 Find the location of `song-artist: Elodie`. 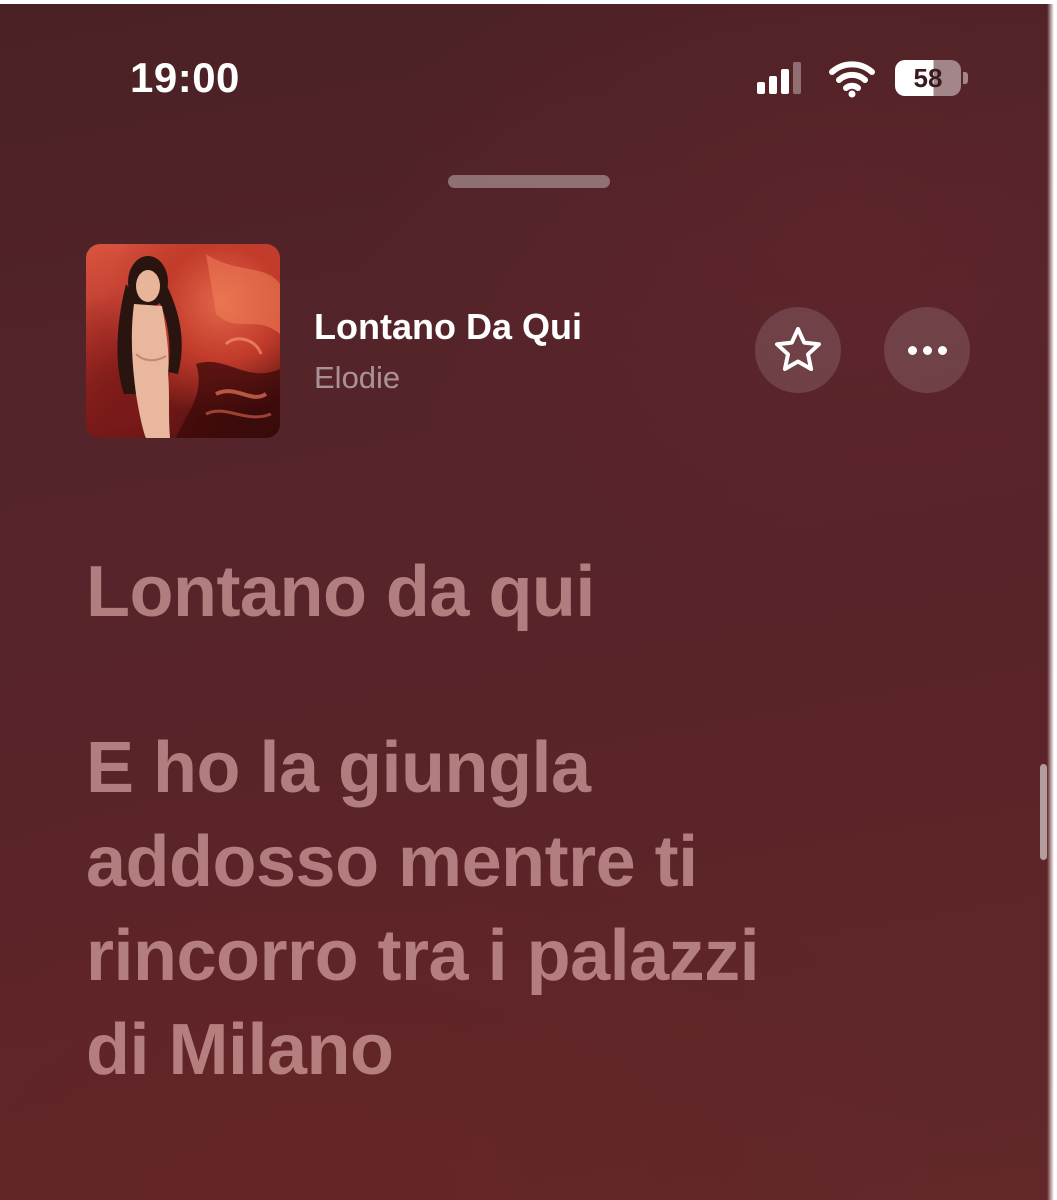

song-artist: Elodie is located at coordinates (357, 378).